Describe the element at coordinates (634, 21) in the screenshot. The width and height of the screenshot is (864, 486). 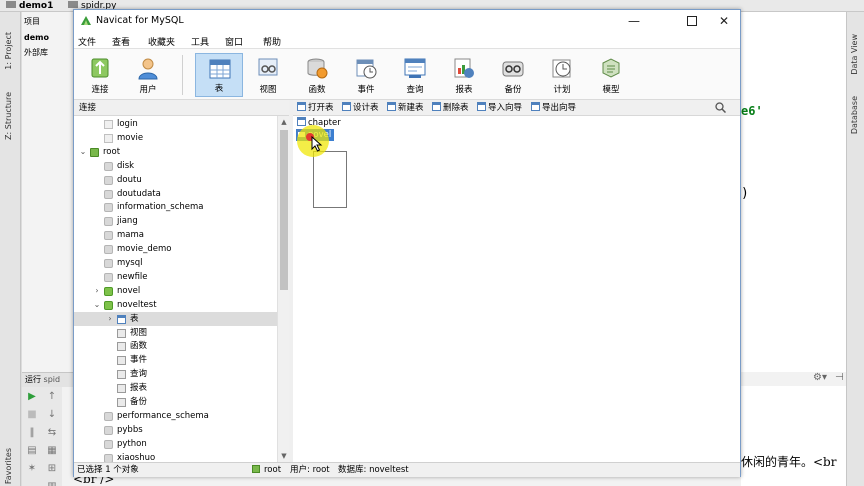
I see `minimize-button: —` at that location.